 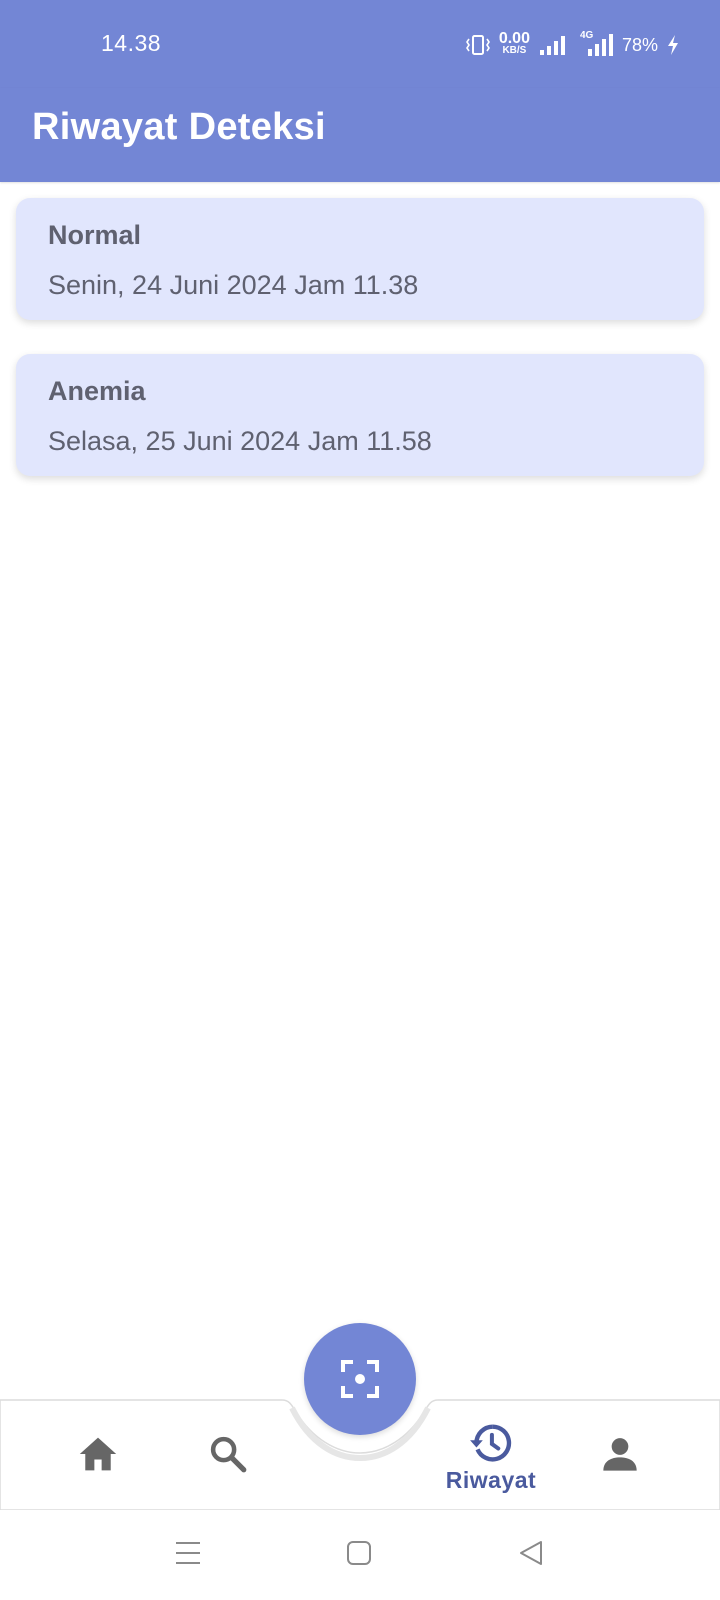 I want to click on vibrate-icon, so click(x=477, y=45).